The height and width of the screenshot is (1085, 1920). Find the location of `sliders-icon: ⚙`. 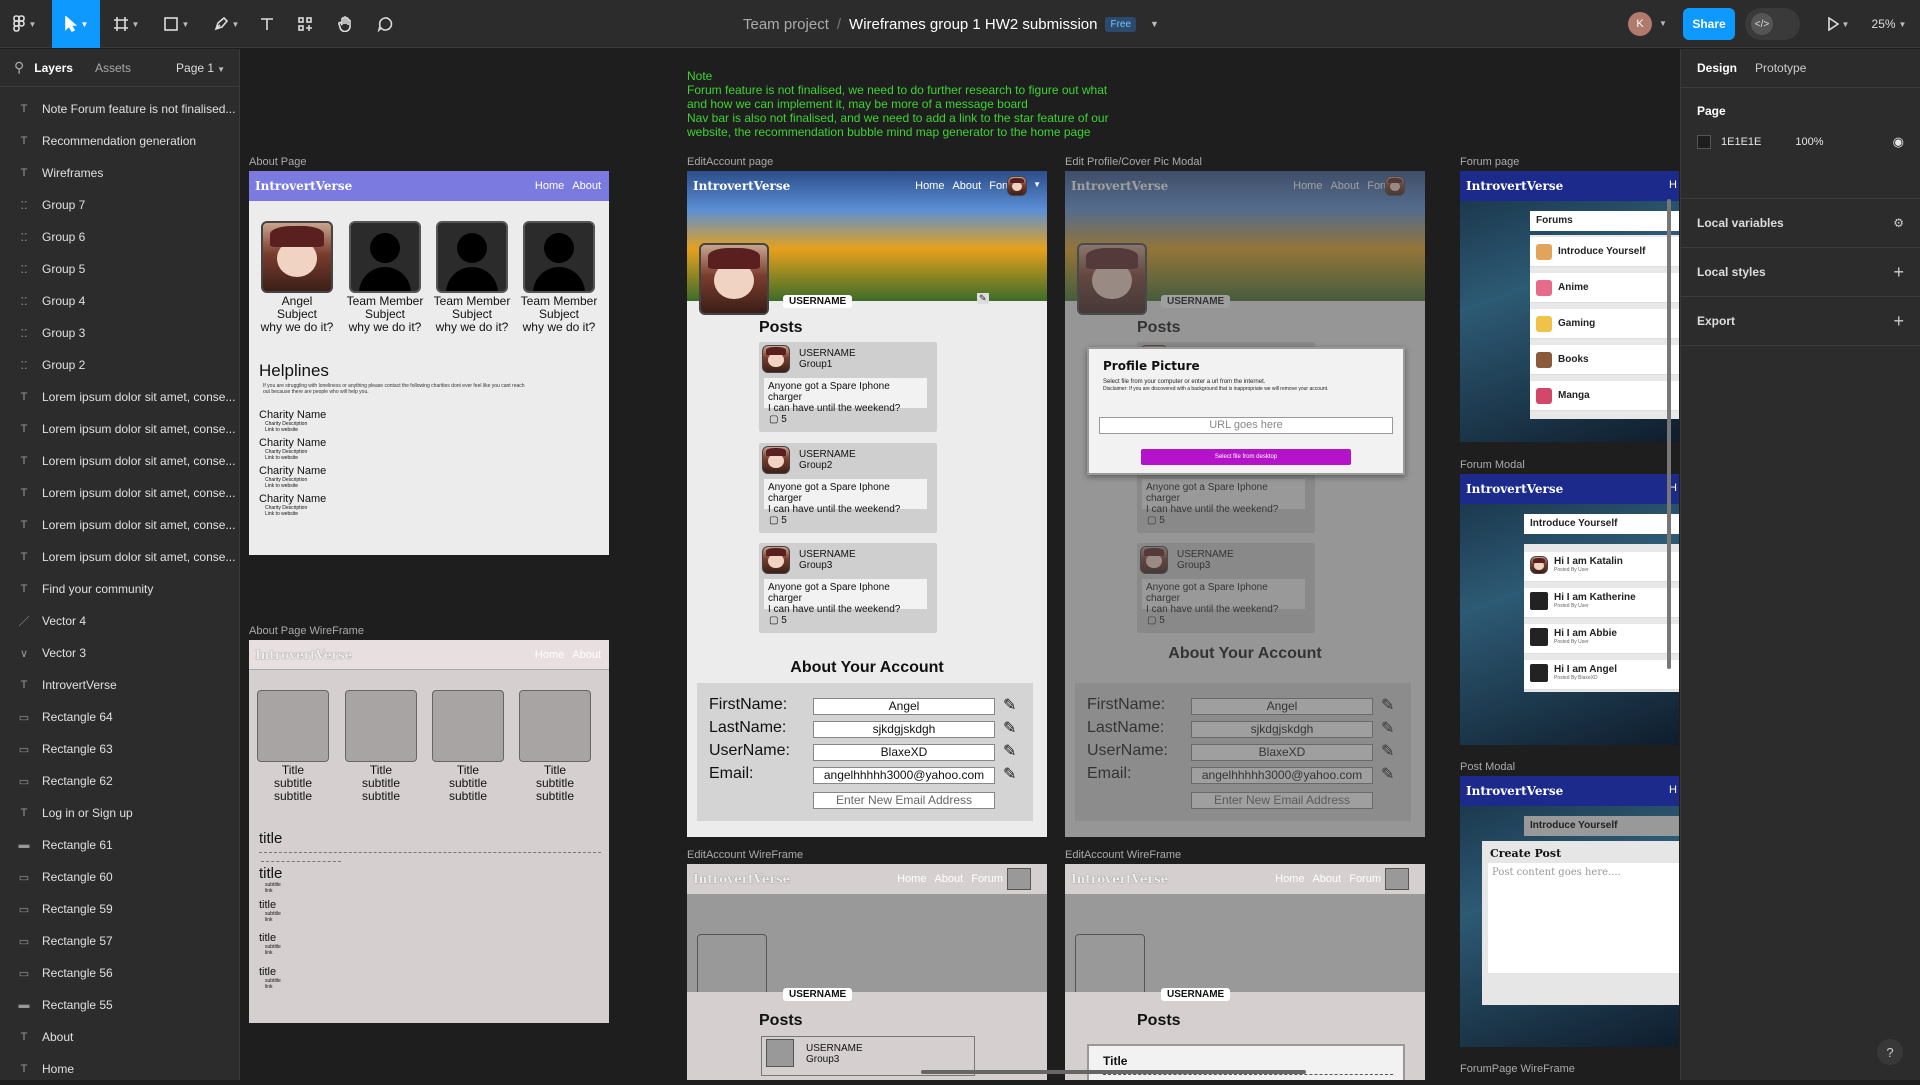

sliders-icon: ⚙ is located at coordinates (1898, 223).